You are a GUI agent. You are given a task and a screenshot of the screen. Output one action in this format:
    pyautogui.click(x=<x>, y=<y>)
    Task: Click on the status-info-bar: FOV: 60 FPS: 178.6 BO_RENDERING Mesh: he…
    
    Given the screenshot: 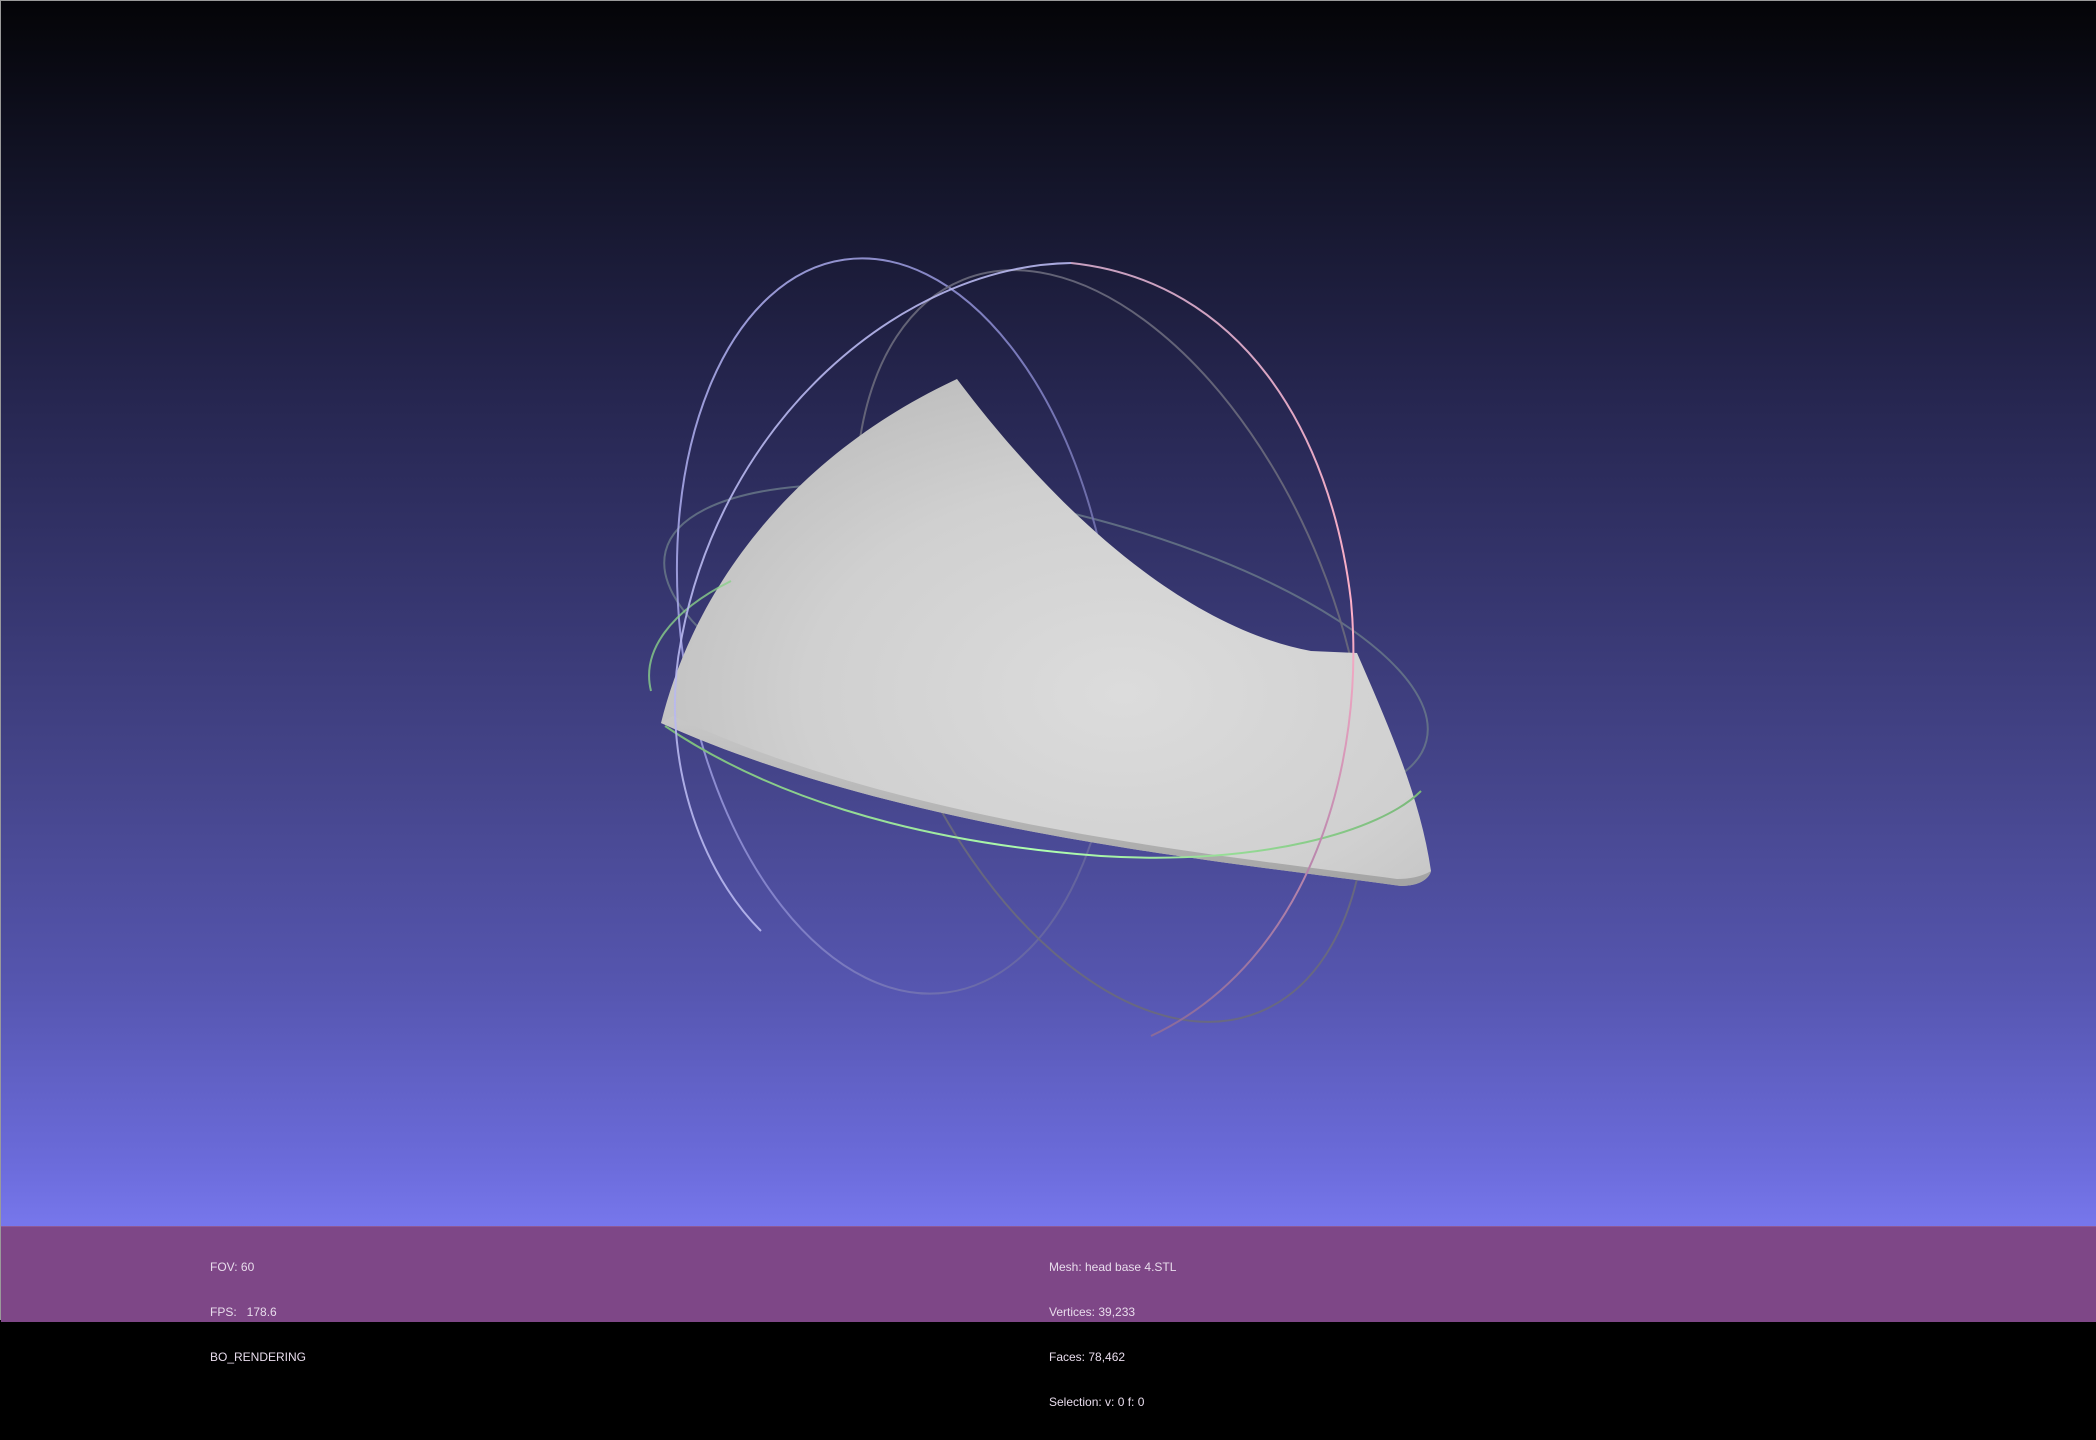 What is the action you would take?
    pyautogui.click(x=1048, y=1317)
    